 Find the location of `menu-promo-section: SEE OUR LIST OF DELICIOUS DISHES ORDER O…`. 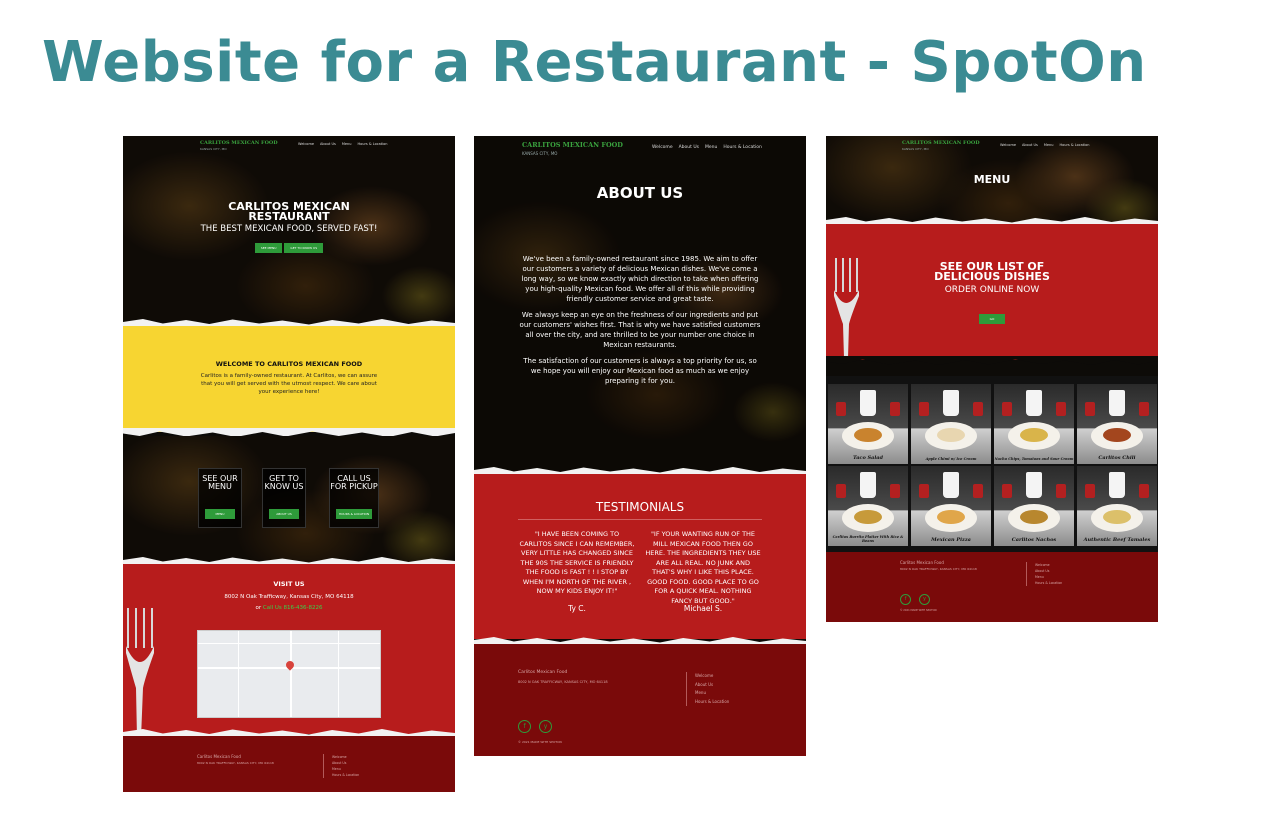

menu-promo-section: SEE OUR LIST OF DELICIOUS DISHES ORDER O… is located at coordinates (992, 292).